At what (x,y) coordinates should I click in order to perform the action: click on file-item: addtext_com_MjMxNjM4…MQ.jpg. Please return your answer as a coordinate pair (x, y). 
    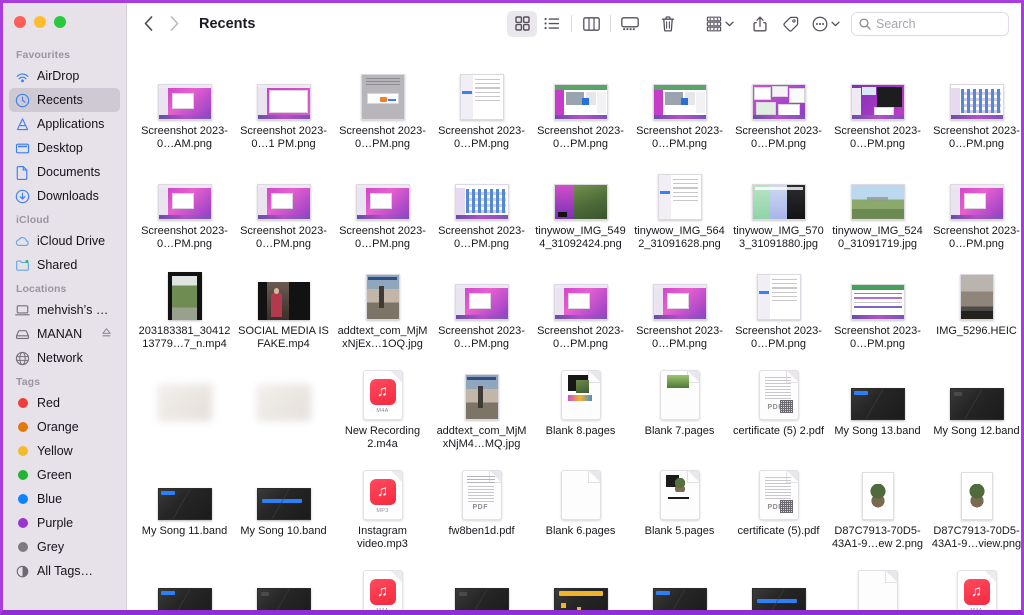
    Looking at the image, I should click on (481, 408).